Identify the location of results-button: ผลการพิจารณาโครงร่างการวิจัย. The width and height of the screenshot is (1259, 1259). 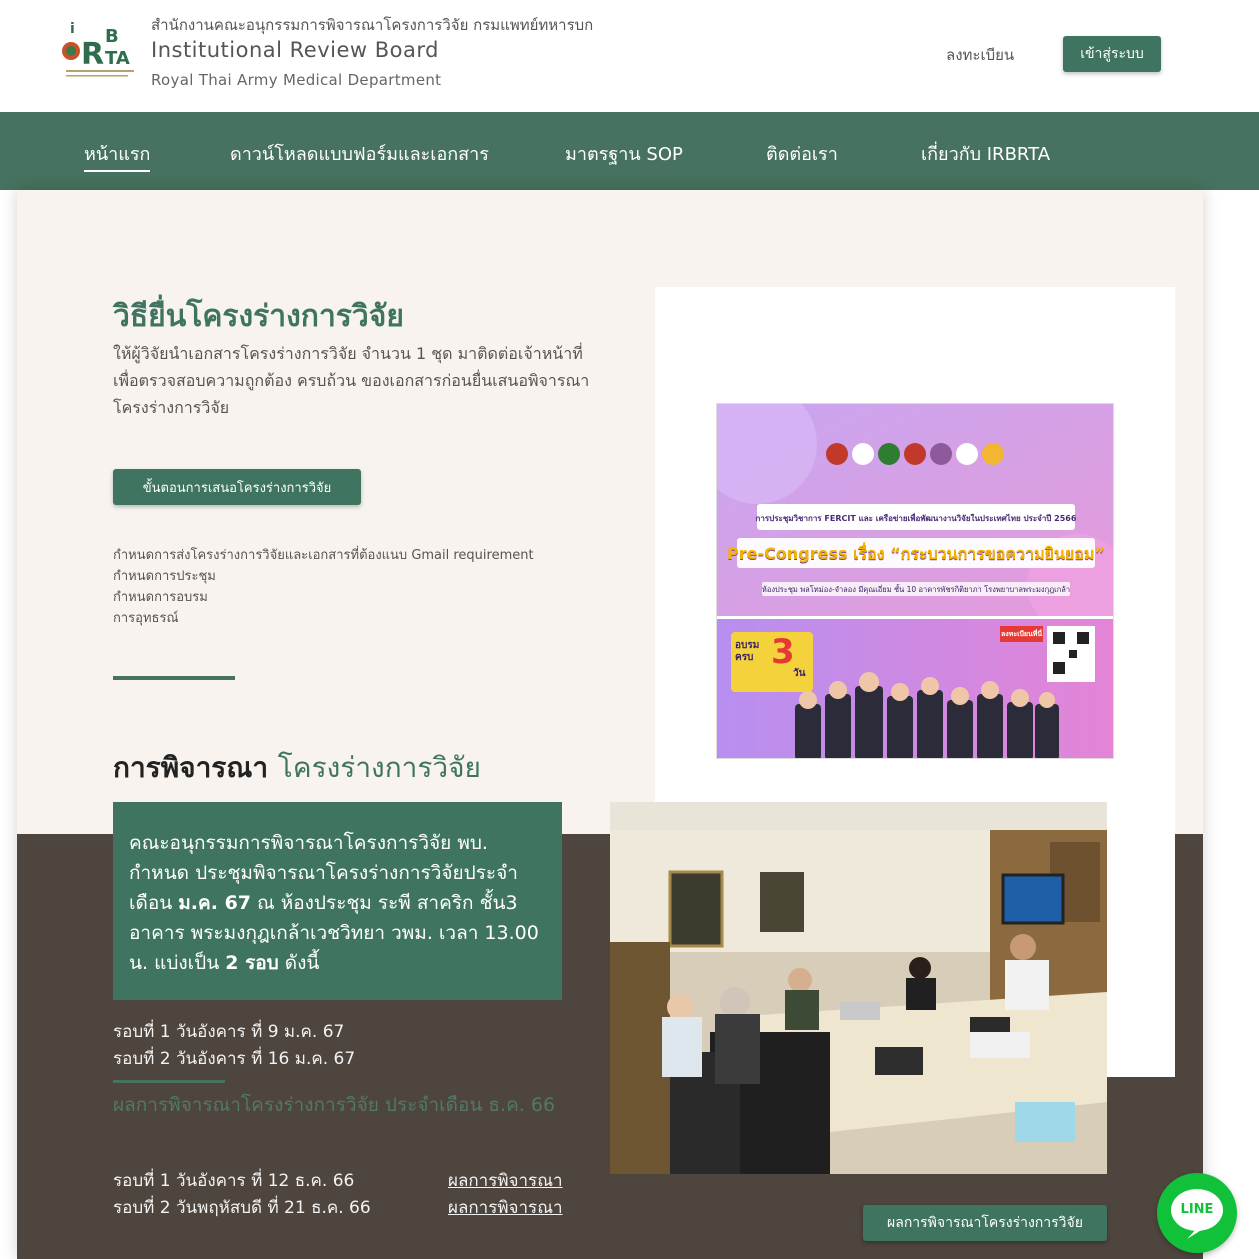
(985, 1223).